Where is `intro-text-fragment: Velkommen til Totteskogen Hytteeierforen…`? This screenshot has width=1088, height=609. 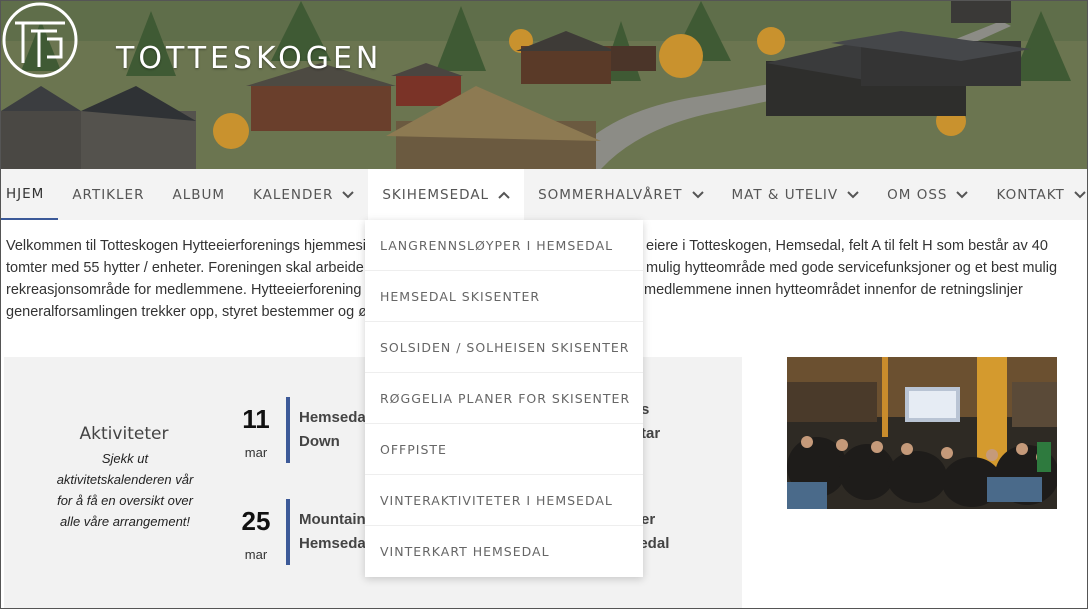 intro-text-fragment: Velkommen til Totteskogen Hytteeierforen… is located at coordinates (186, 246).